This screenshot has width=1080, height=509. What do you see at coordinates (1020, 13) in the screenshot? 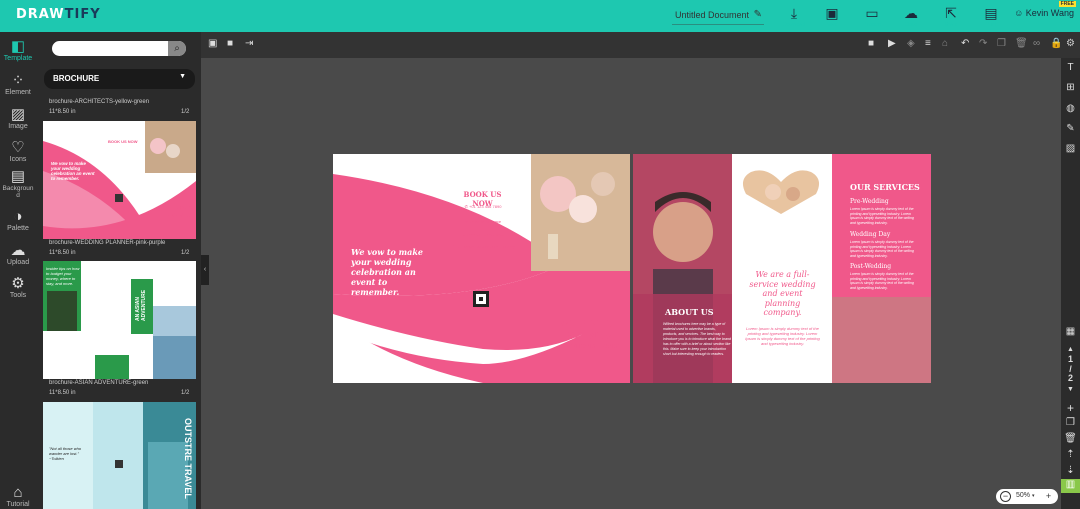
I see `user-icon: ☺` at bounding box center [1020, 13].